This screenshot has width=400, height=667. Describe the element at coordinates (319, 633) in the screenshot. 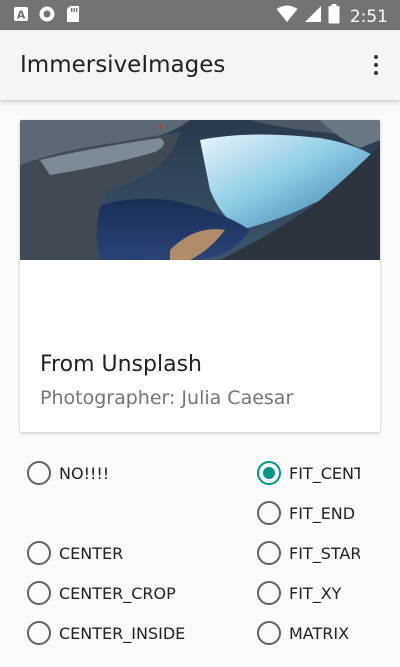

I see `radio-label: MATRIX` at that location.